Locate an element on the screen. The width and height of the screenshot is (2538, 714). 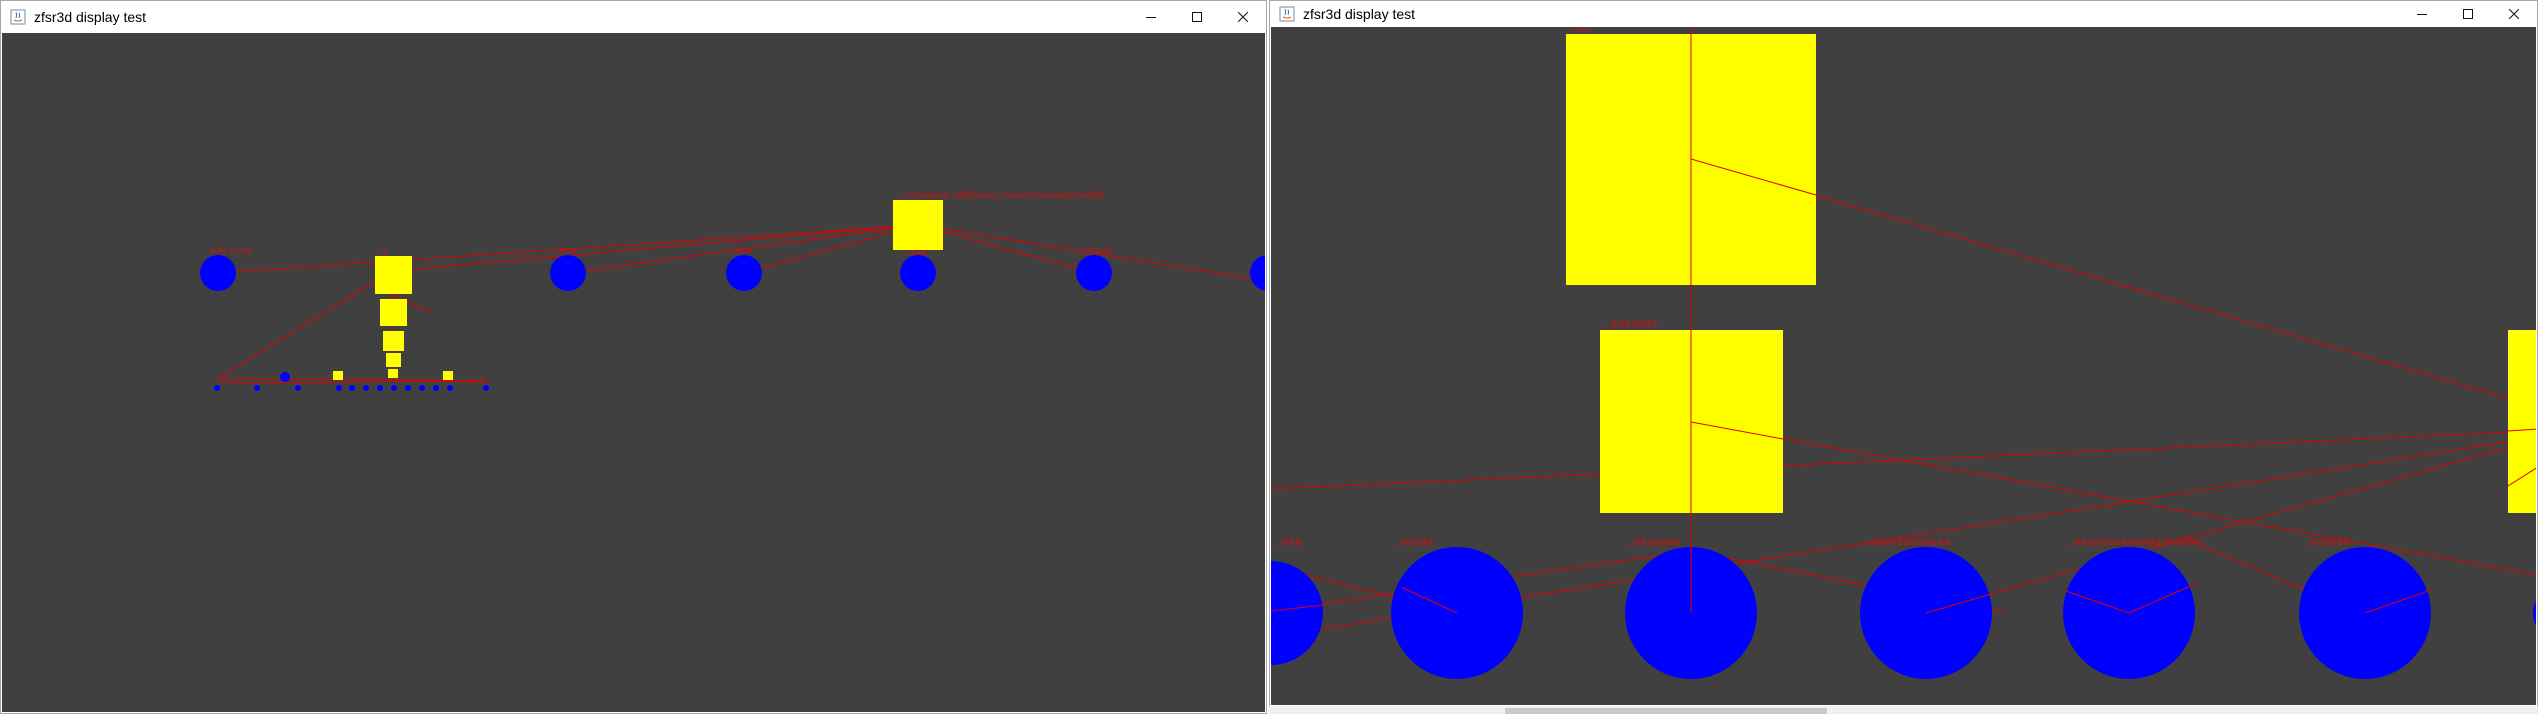
scrollbar-thumb is located at coordinates (1666, 711).